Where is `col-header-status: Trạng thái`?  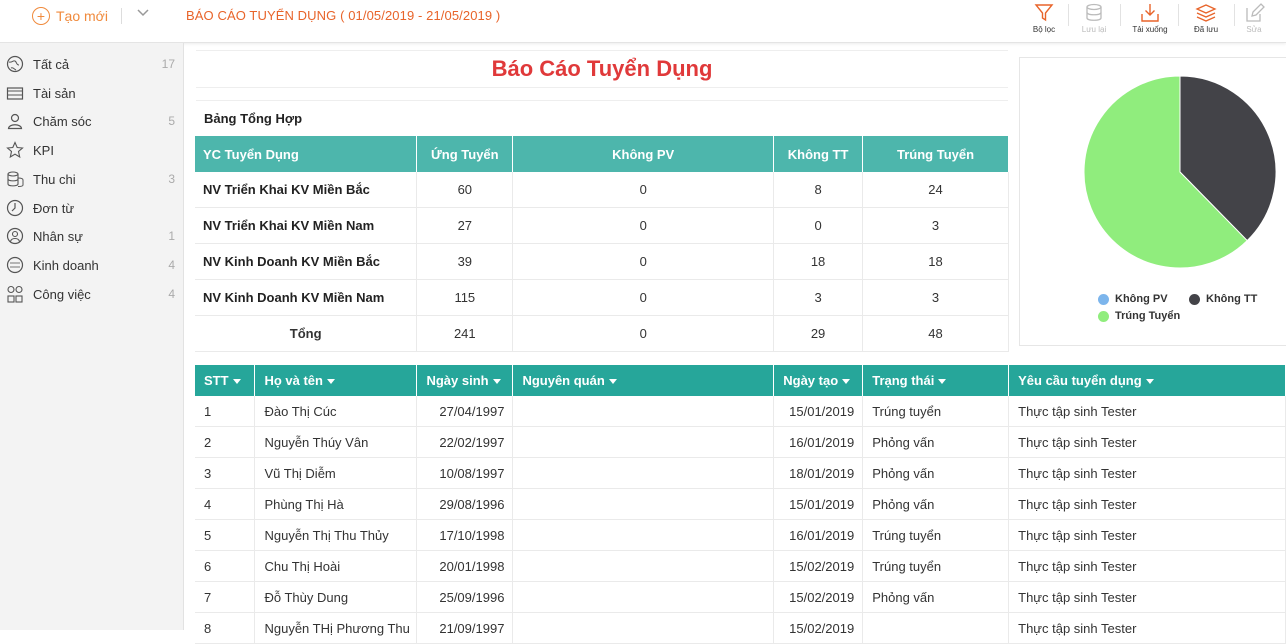 col-header-status: Trạng thái is located at coordinates (936, 380).